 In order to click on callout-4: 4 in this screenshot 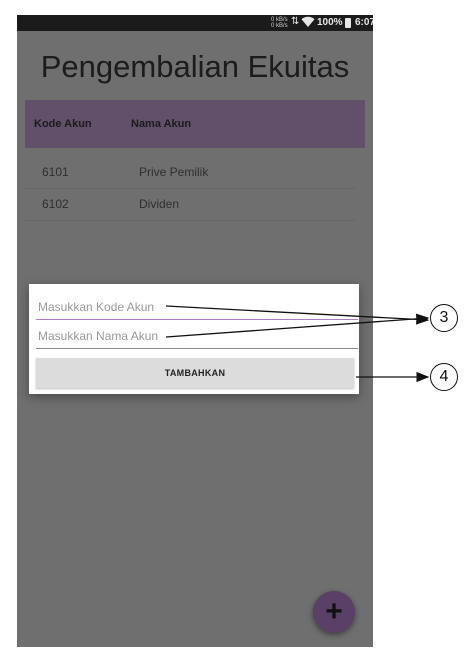, I will do `click(444, 377)`.